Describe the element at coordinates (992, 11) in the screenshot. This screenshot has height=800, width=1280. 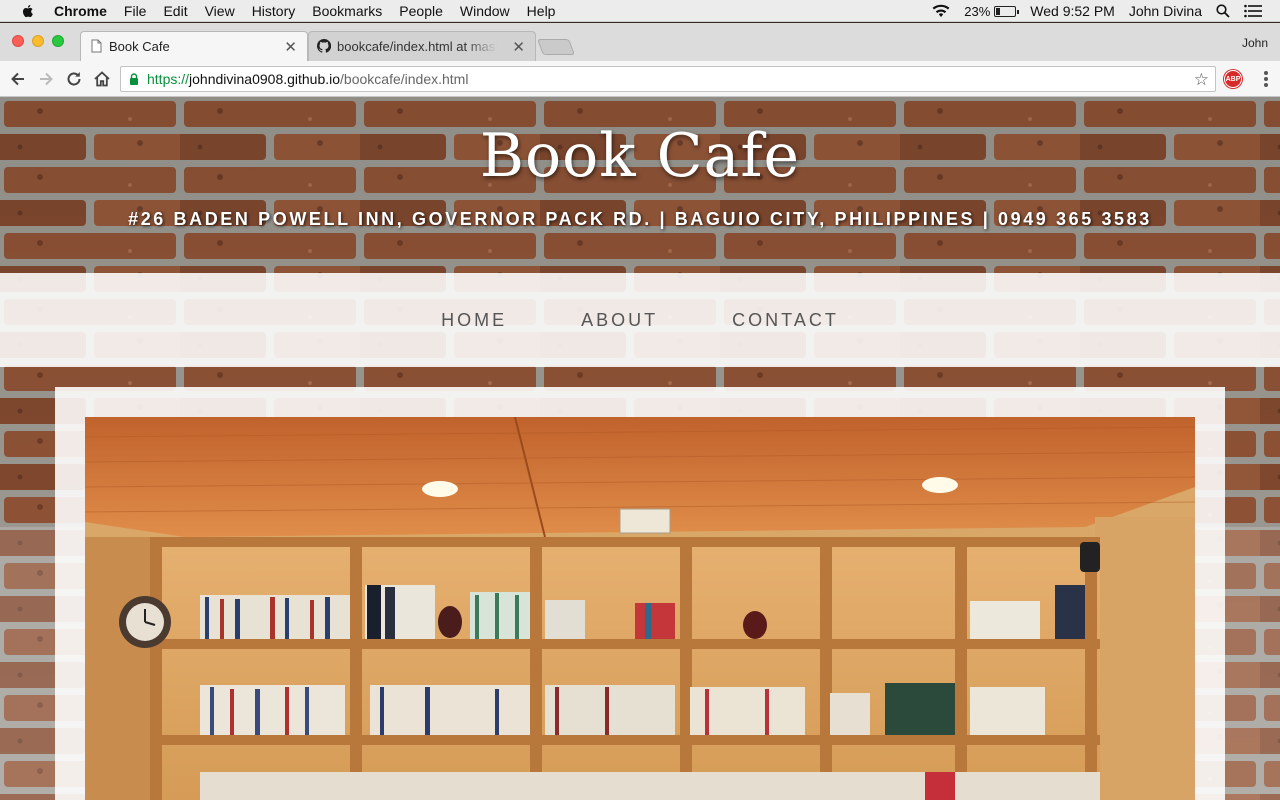
I see `battery-status: 23%` at that location.